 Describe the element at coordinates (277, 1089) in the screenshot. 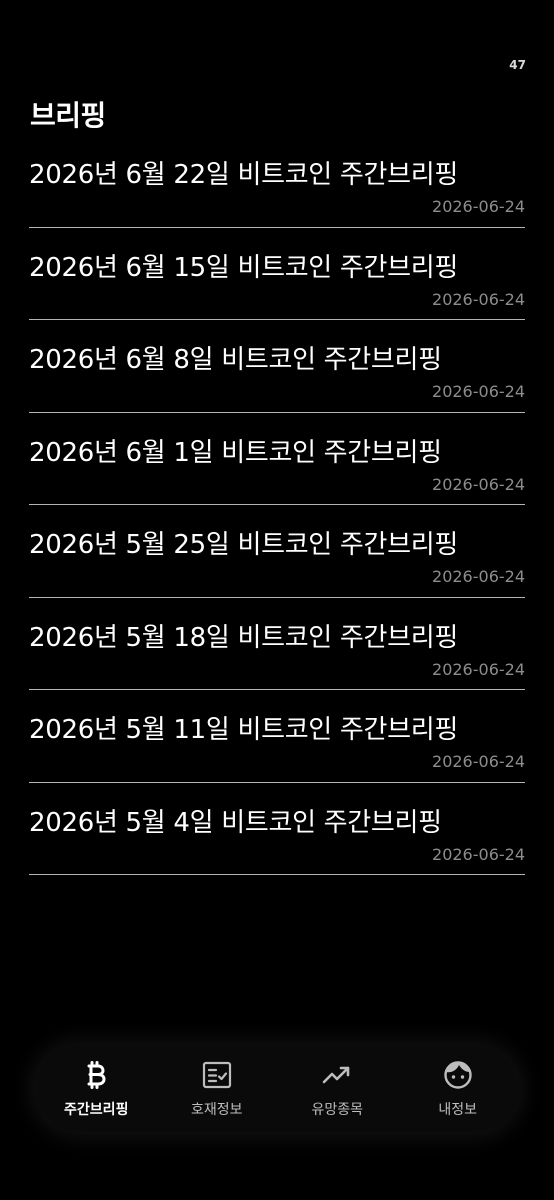

I see `bottom-nav: 주간브리핑 호재정보 유망종목 내정보` at that location.